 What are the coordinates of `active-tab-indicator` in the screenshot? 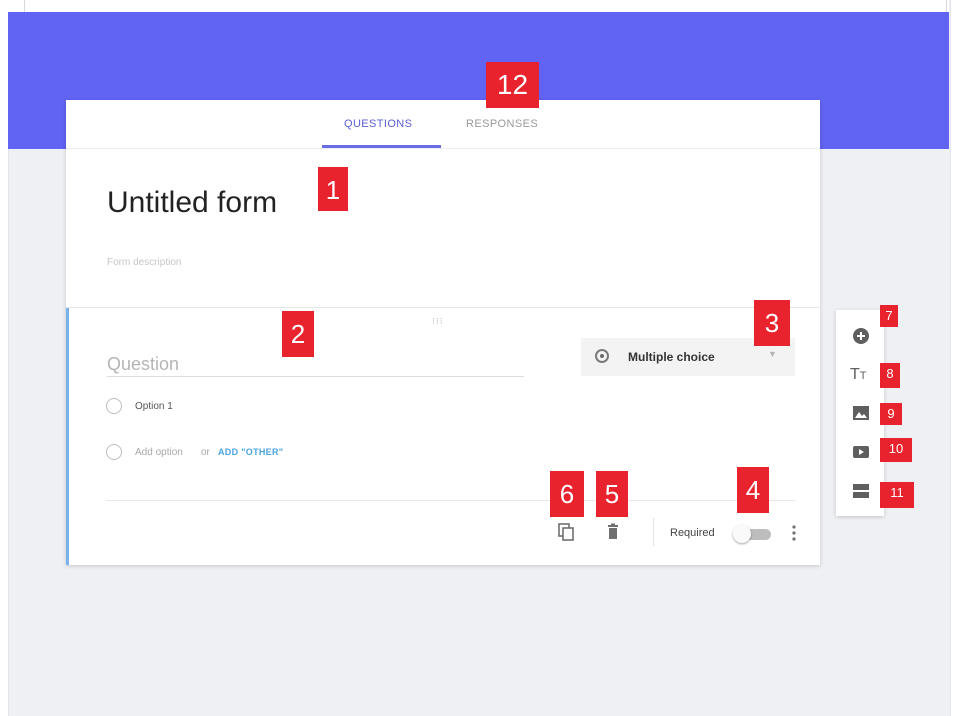 It's located at (381, 146).